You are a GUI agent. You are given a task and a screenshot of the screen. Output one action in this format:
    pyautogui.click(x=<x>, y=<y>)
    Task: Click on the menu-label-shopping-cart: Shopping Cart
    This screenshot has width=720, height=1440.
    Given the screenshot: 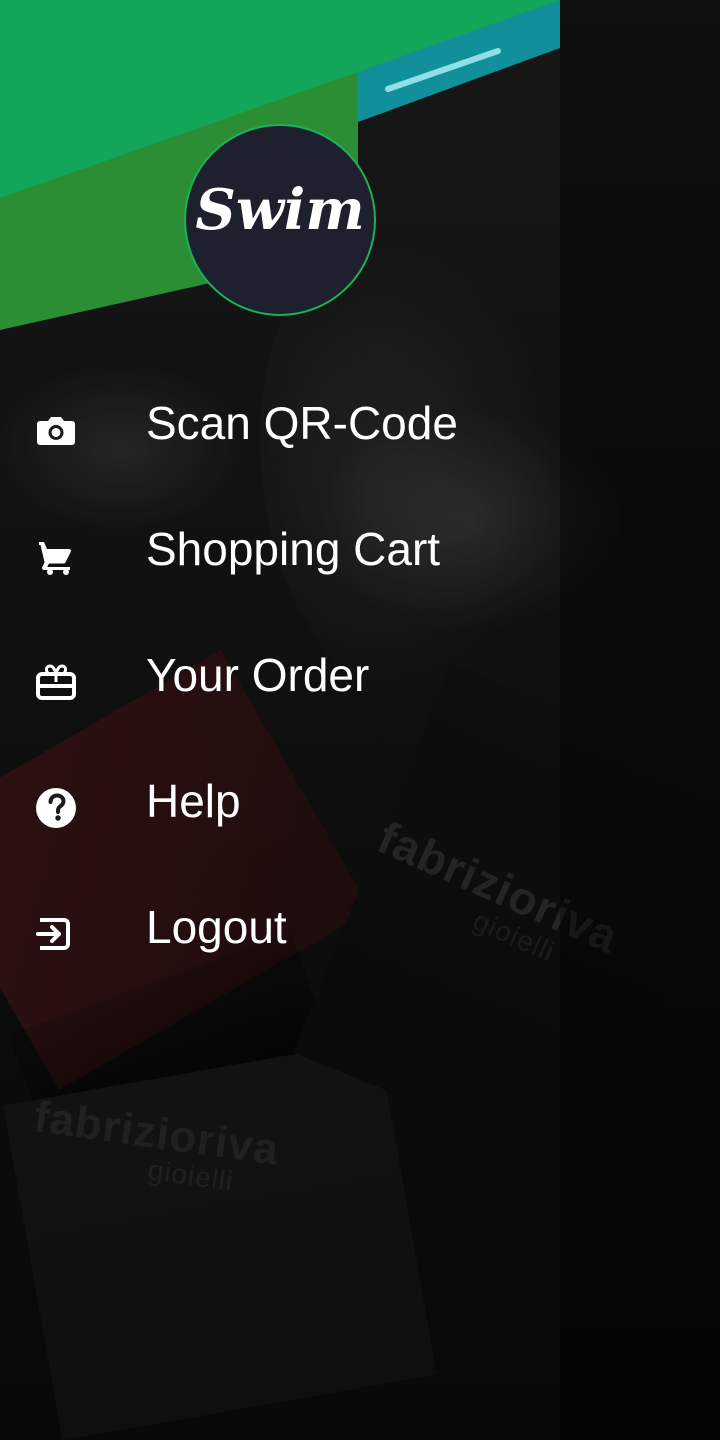 What is the action you would take?
    pyautogui.click(x=293, y=549)
    